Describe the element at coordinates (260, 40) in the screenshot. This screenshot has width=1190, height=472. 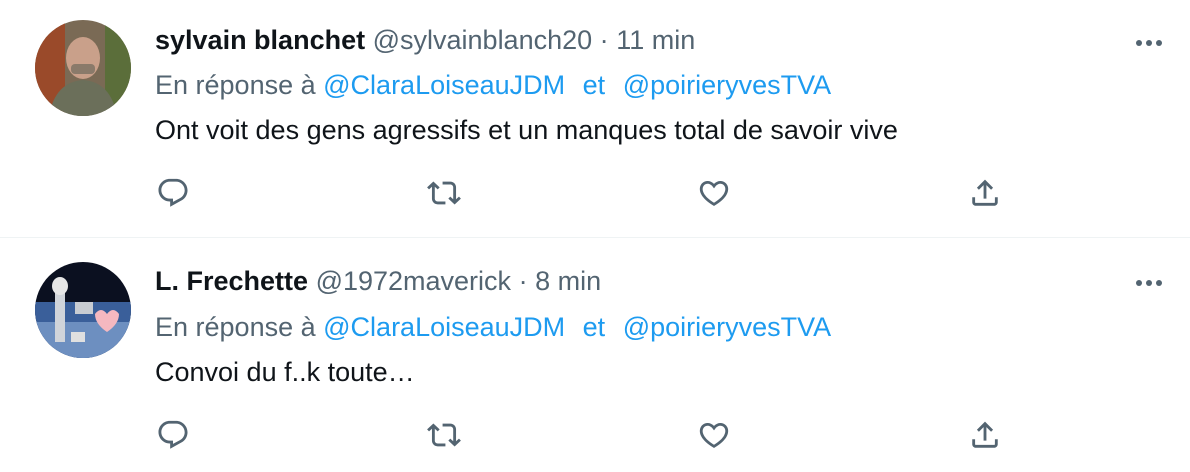
I see `display-name: sylvain blanchet` at that location.